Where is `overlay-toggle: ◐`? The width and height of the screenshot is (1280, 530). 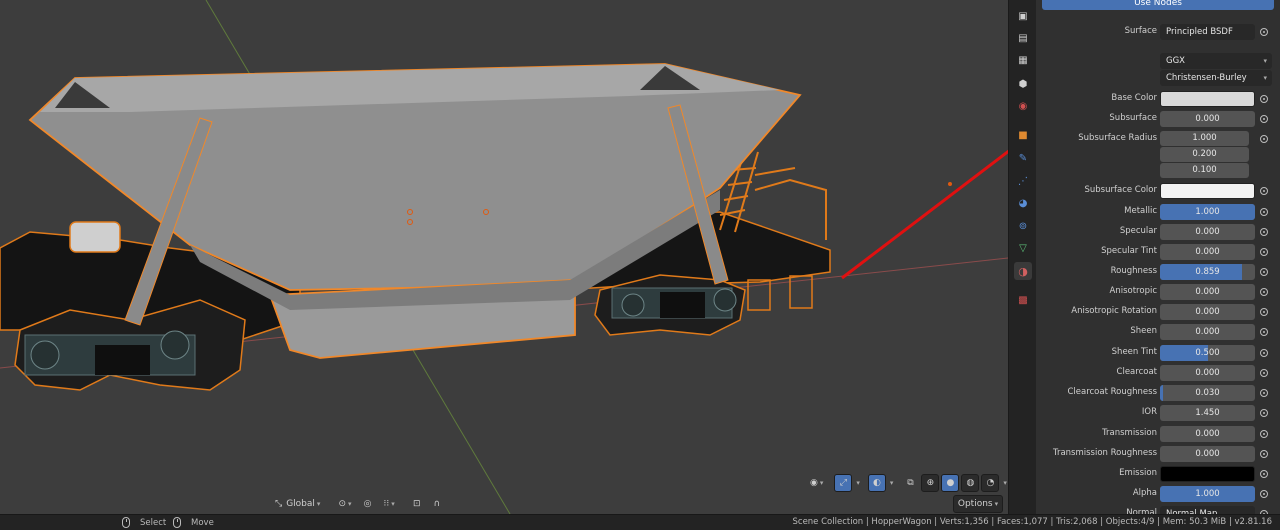
overlay-toggle: ◐ is located at coordinates (876, 483).